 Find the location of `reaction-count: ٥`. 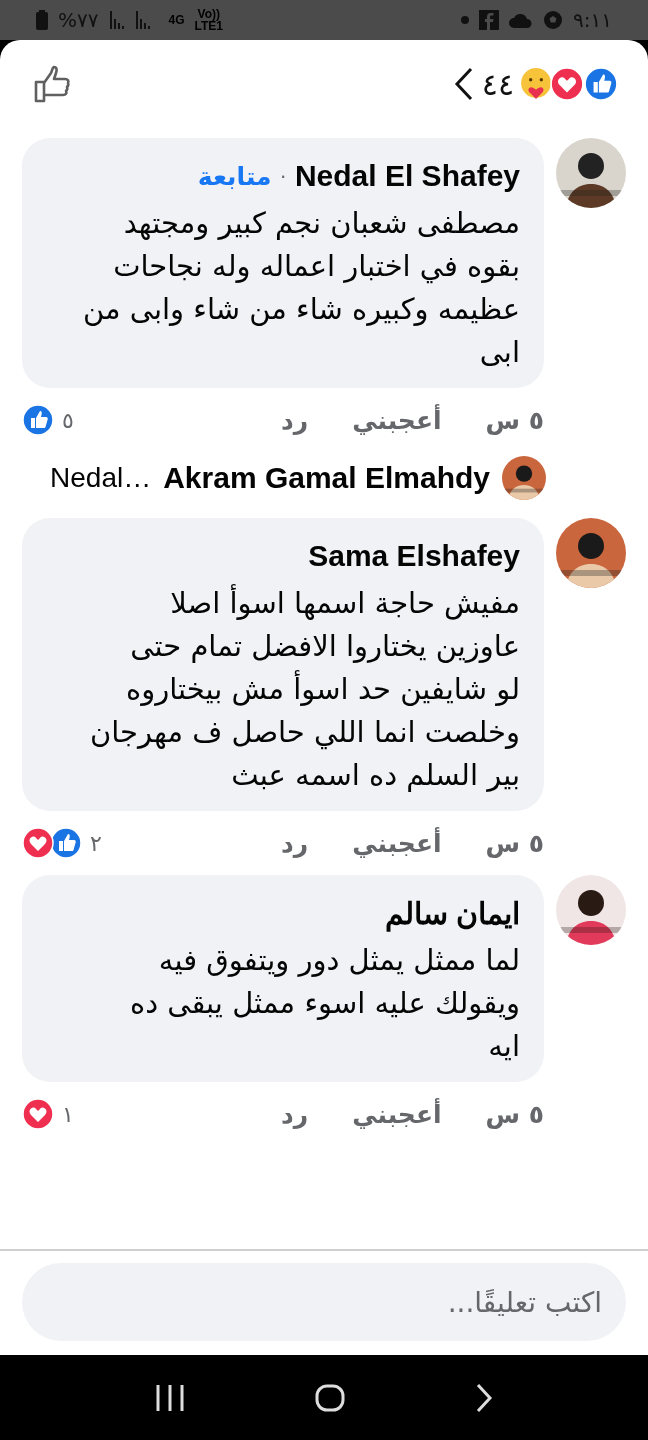

reaction-count: ٥ is located at coordinates (68, 420).